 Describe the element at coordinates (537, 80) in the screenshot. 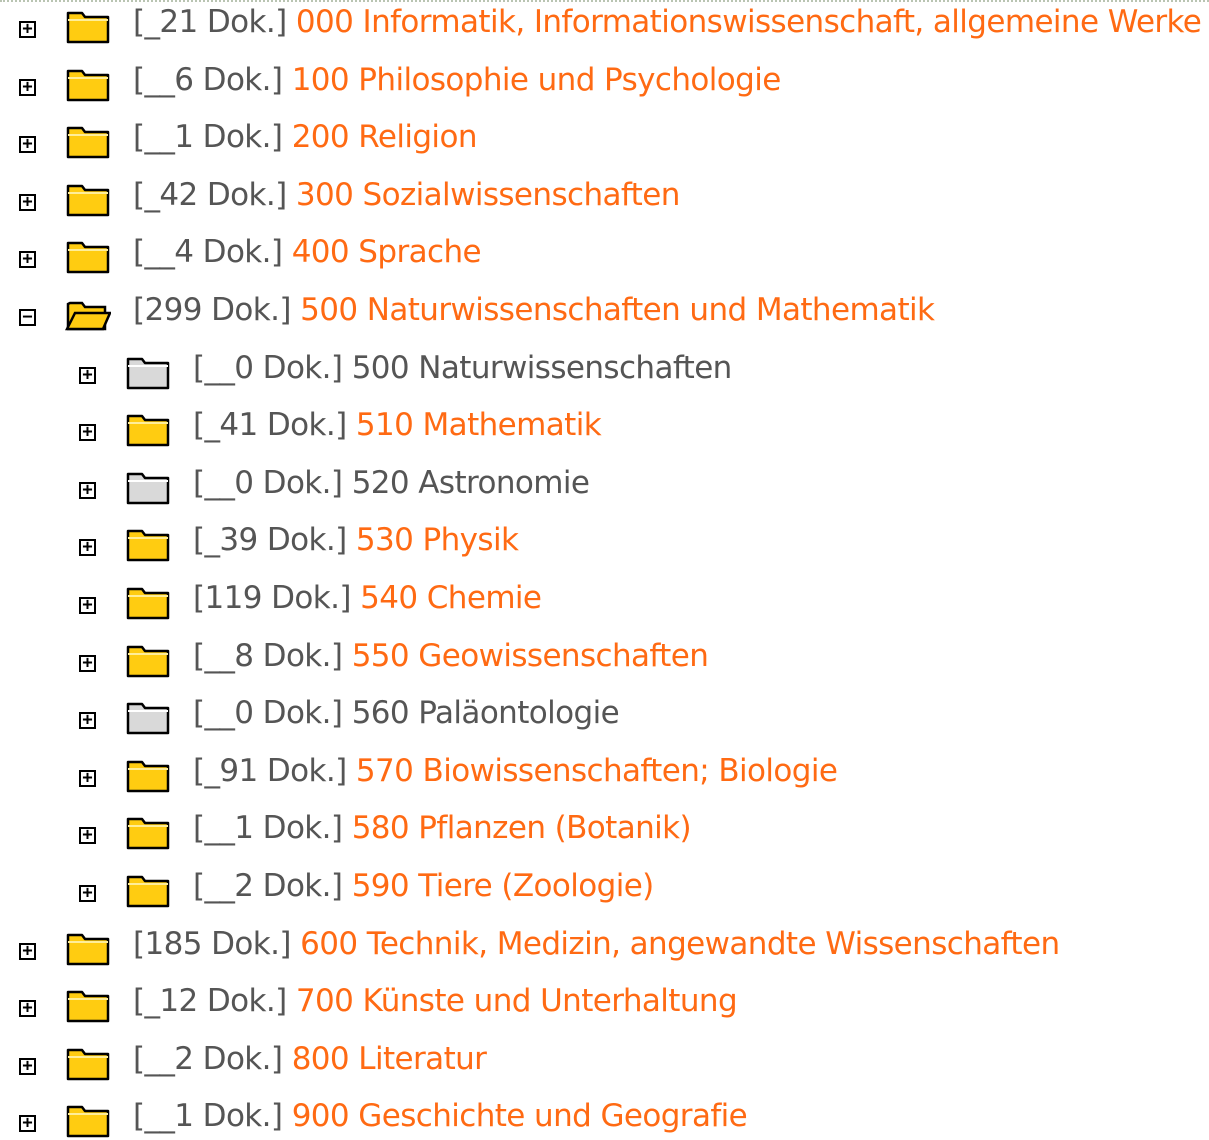

I see `category-link: 100 Philosophie und Psychologie` at that location.